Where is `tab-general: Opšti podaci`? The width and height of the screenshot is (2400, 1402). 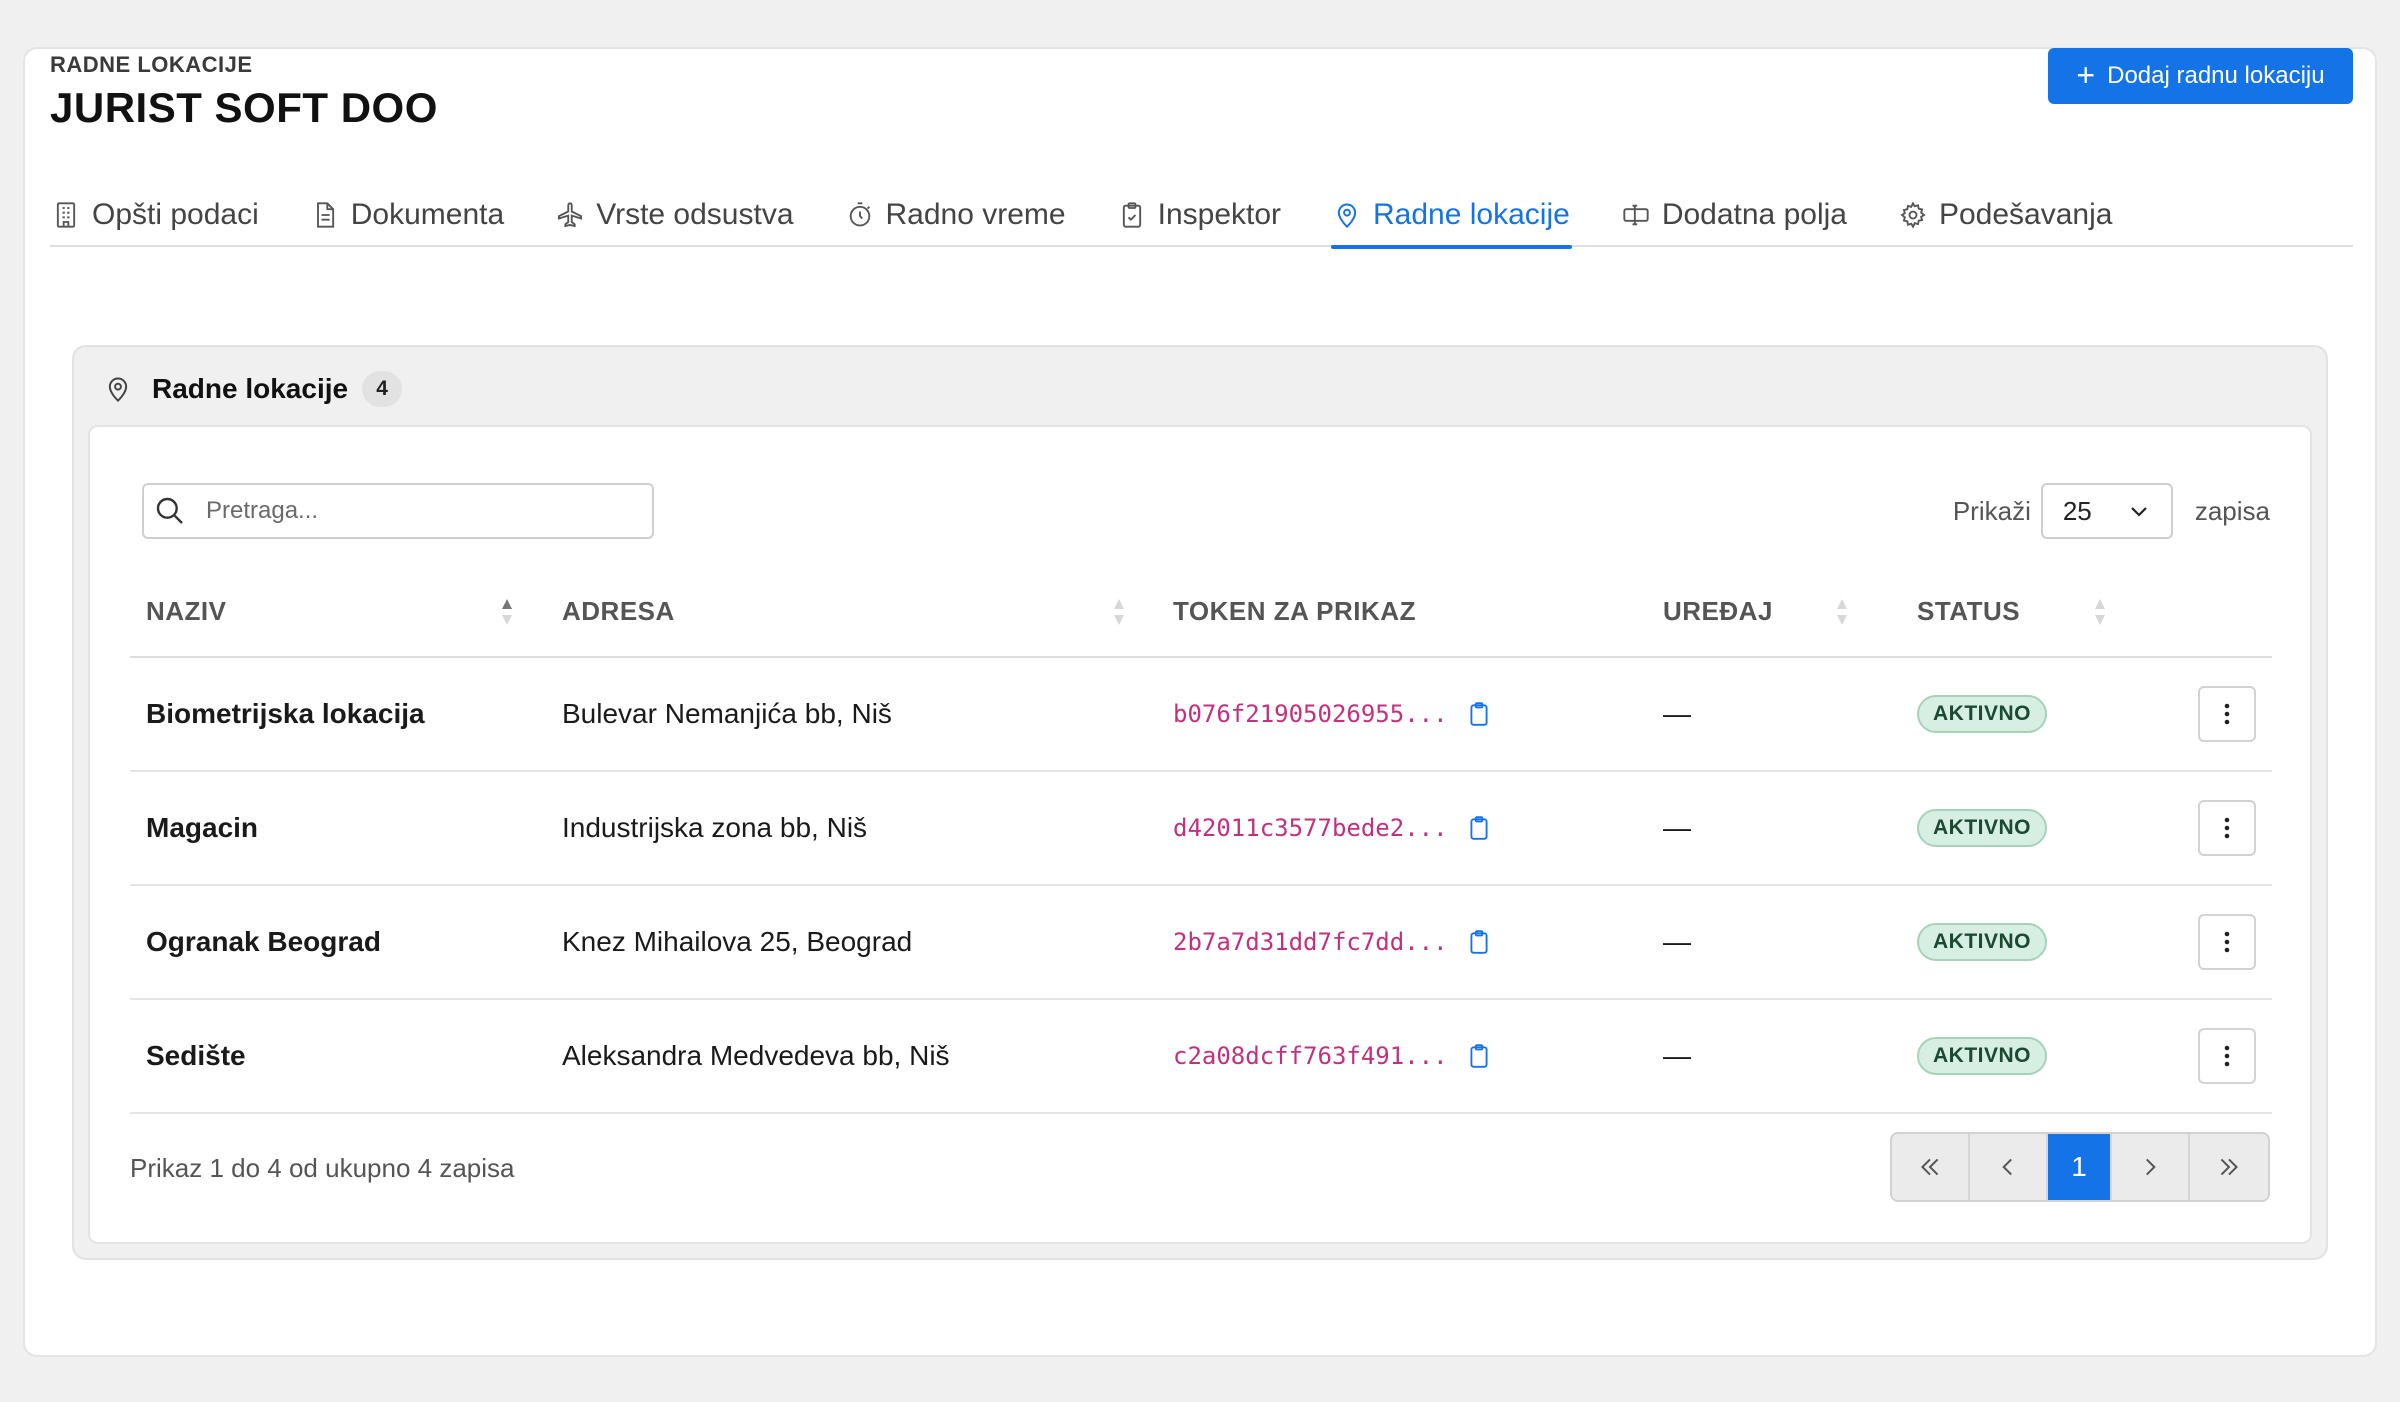
tab-general: Opšti podaci is located at coordinates (155, 214).